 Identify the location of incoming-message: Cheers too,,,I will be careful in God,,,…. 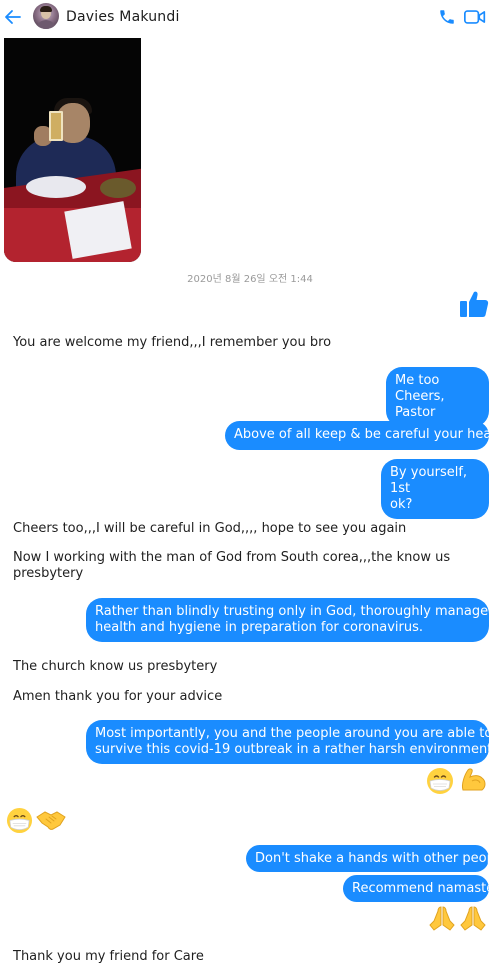
(210, 528).